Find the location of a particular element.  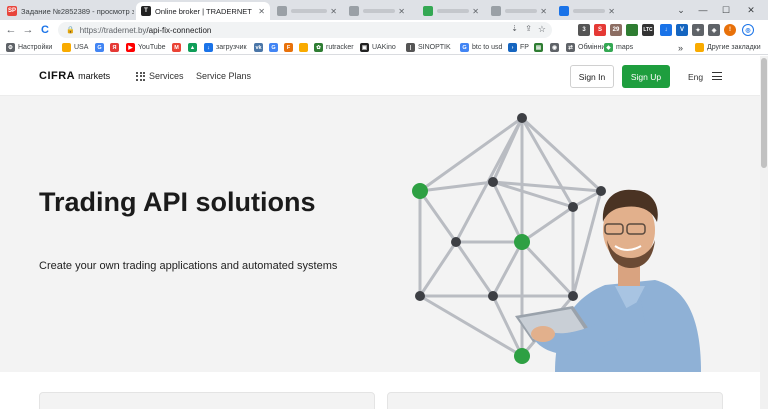

hamburger-menu-icon is located at coordinates (717, 76).